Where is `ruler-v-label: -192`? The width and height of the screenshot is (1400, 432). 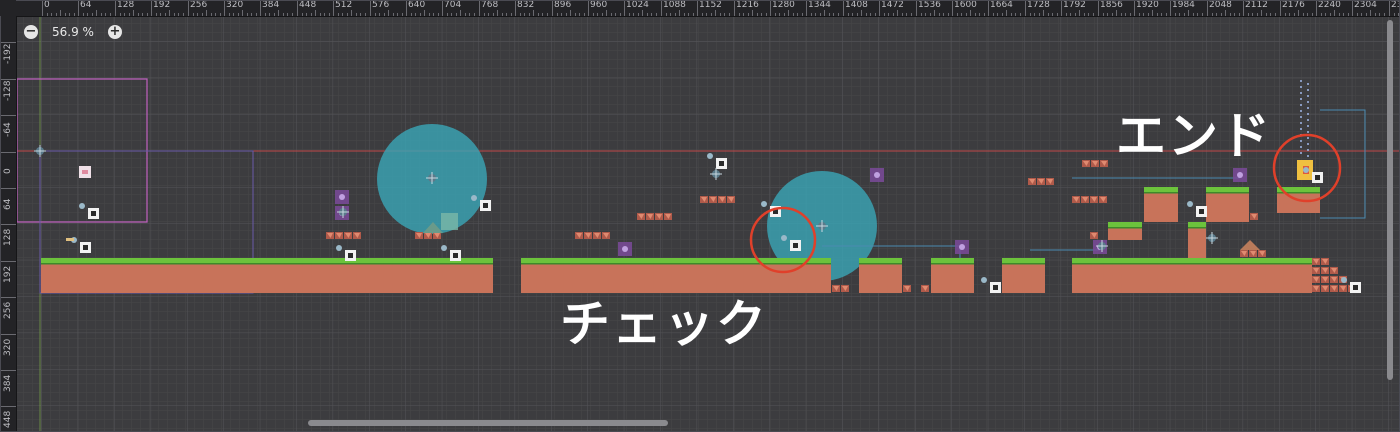 ruler-v-label: -192 is located at coordinates (8, 53).